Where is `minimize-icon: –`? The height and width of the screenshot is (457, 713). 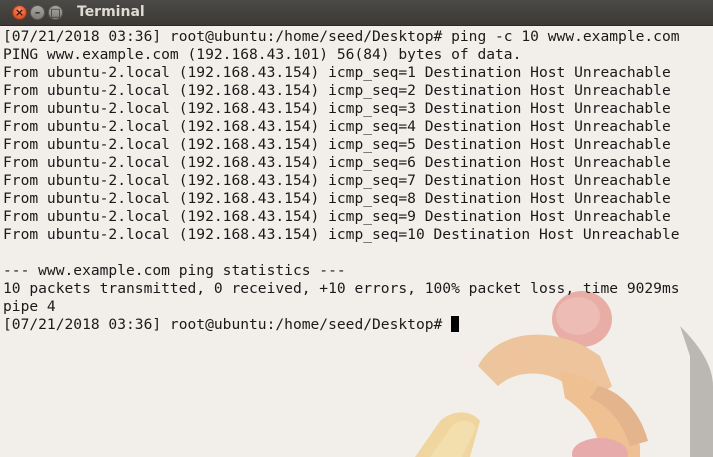 minimize-icon: – is located at coordinates (37, 12).